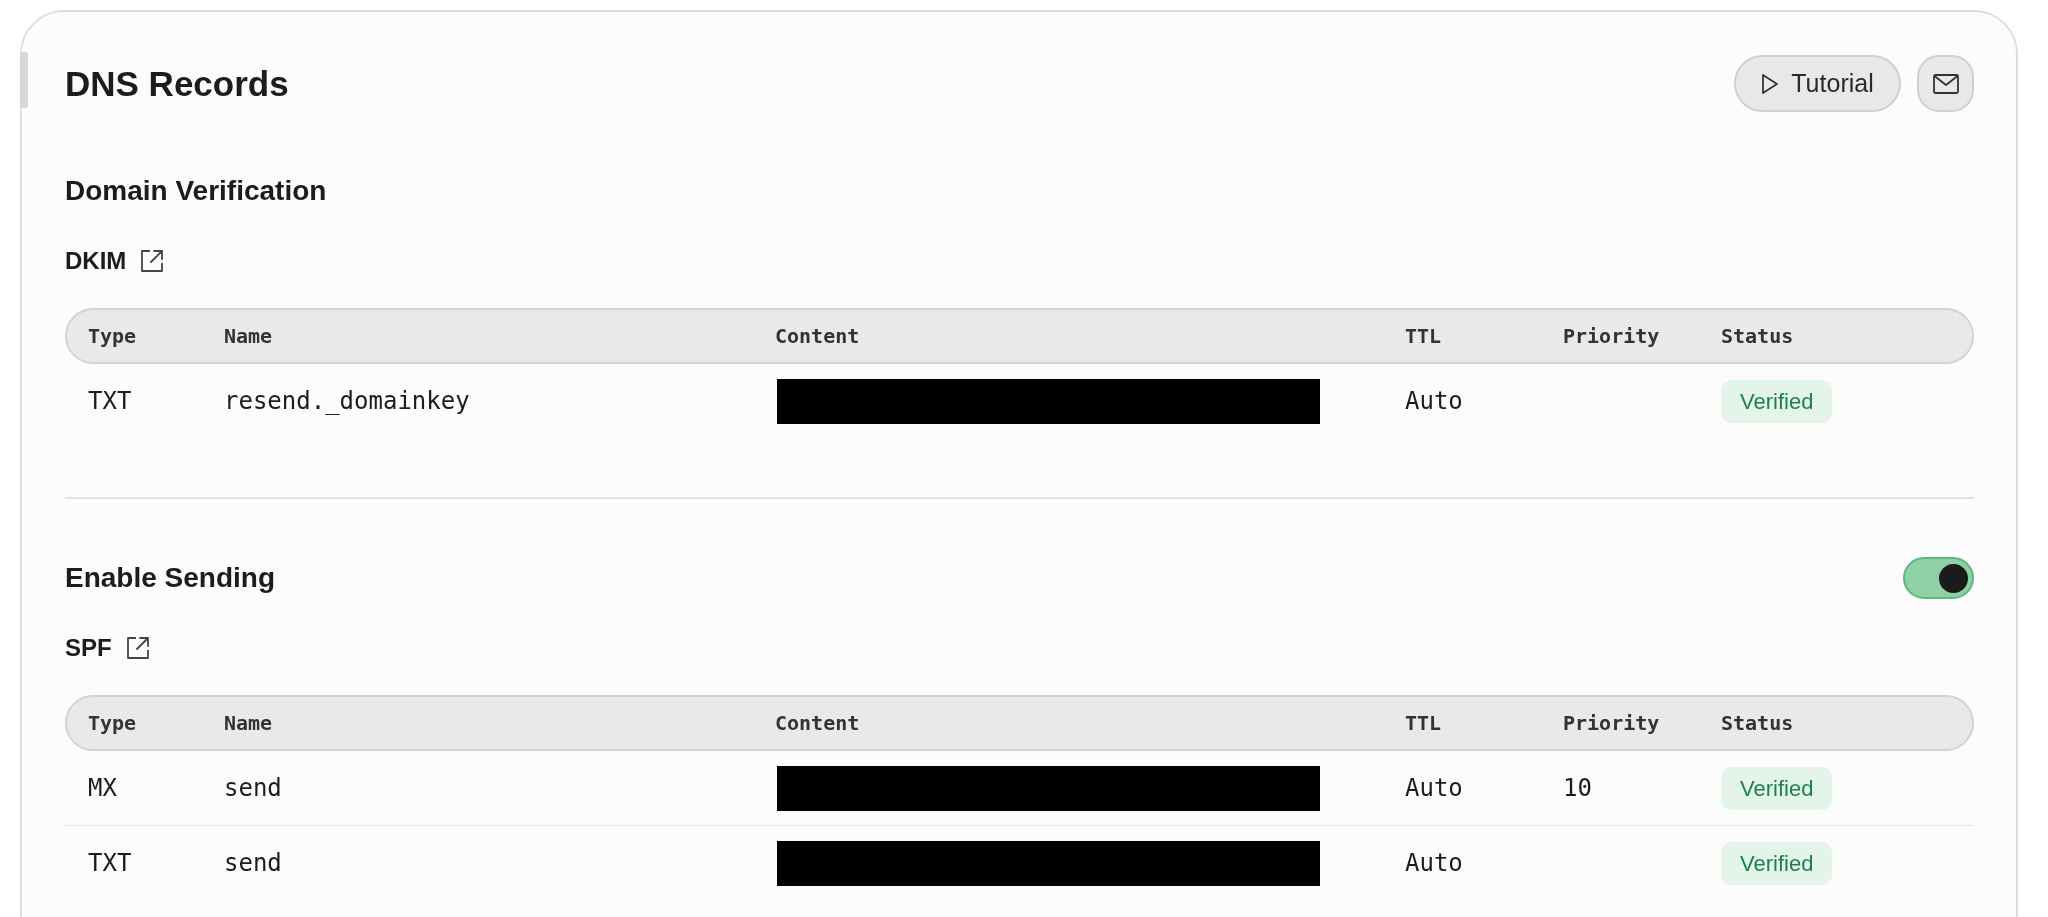  I want to click on page-title: DNS Records, so click(177, 83).